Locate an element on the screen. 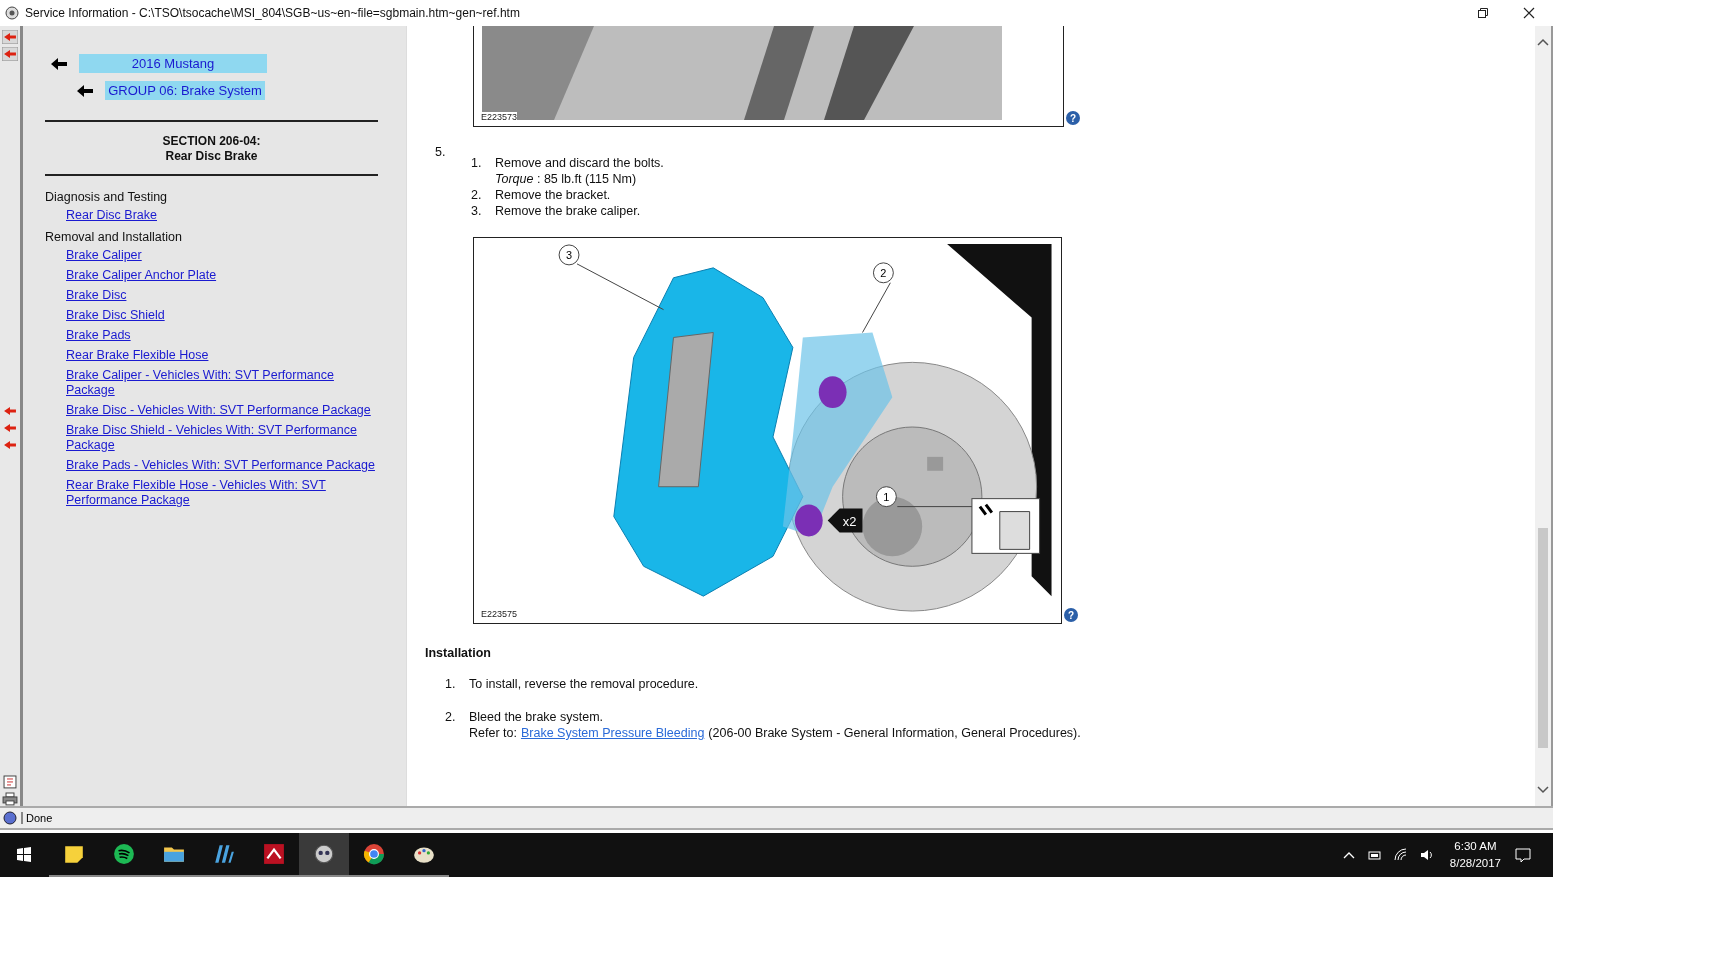 This screenshot has width=1728, height=972. quantity-label: x2 is located at coordinates (845, 520).